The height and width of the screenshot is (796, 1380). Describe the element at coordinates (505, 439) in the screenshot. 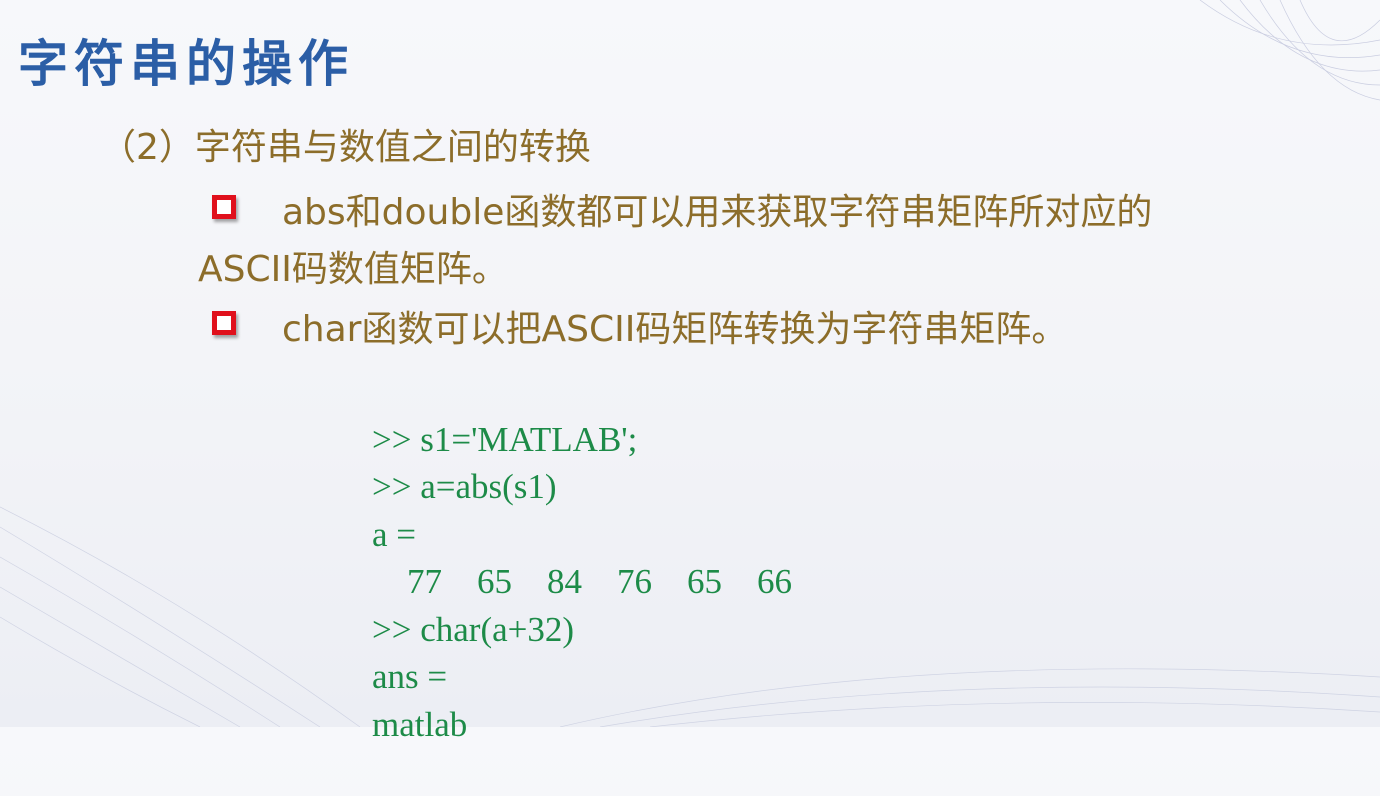

I see `code-line: >> s1='MATLAB';` at that location.